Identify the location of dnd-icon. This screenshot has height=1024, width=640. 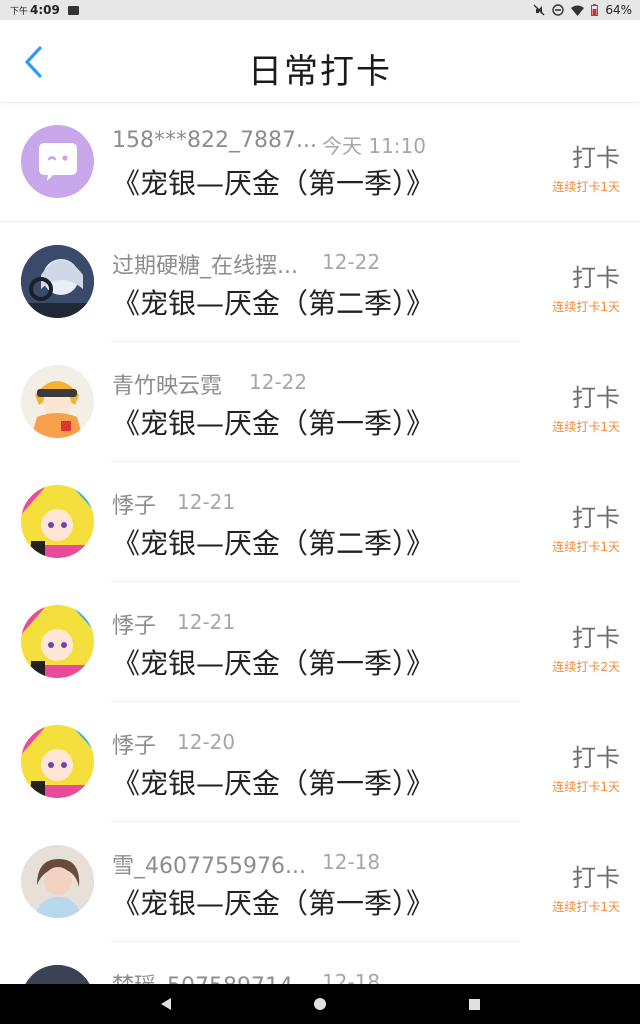
(558, 10).